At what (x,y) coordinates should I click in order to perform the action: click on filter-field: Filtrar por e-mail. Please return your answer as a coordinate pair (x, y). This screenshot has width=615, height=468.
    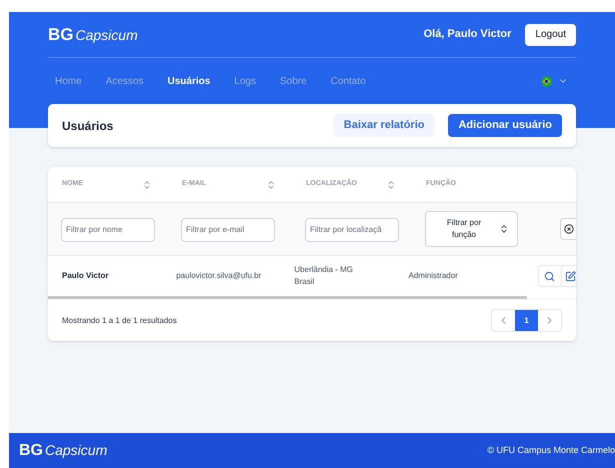
    Looking at the image, I should click on (228, 230).